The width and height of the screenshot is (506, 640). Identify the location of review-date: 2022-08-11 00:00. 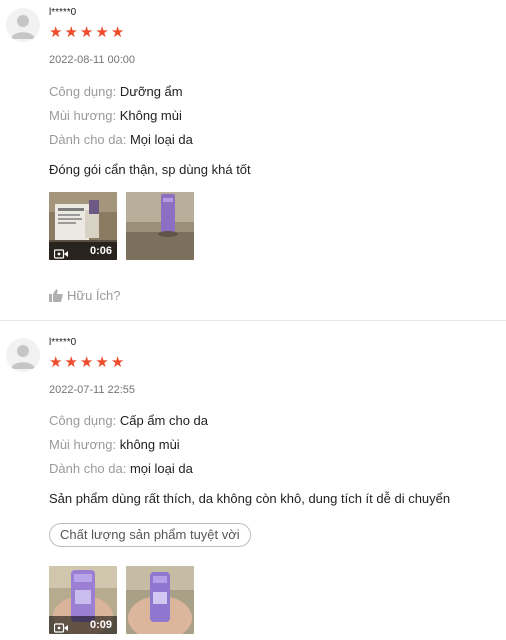
(92, 60).